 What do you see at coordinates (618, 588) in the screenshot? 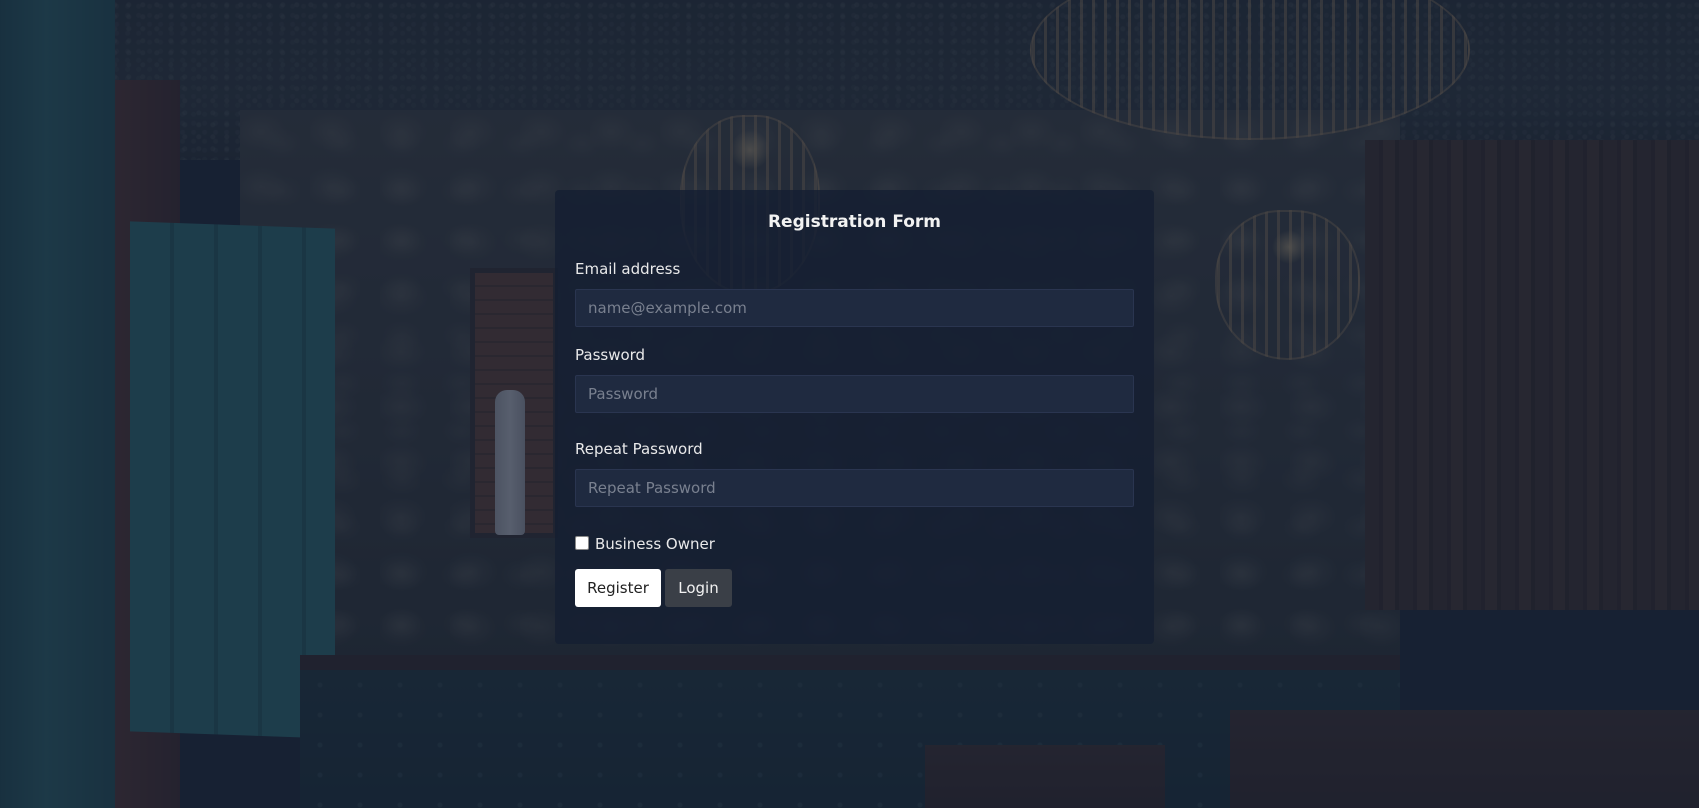
I see `register-button: Register` at bounding box center [618, 588].